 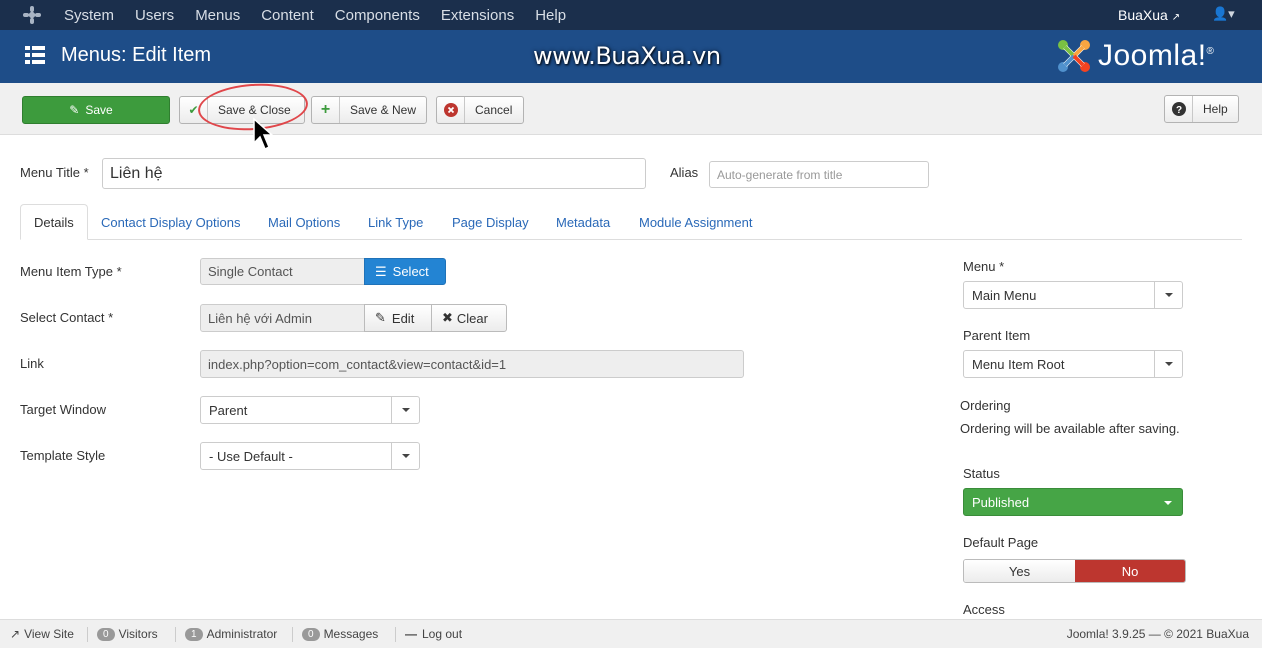 What do you see at coordinates (369, 110) in the screenshot?
I see `save-new-button: + Save & New` at bounding box center [369, 110].